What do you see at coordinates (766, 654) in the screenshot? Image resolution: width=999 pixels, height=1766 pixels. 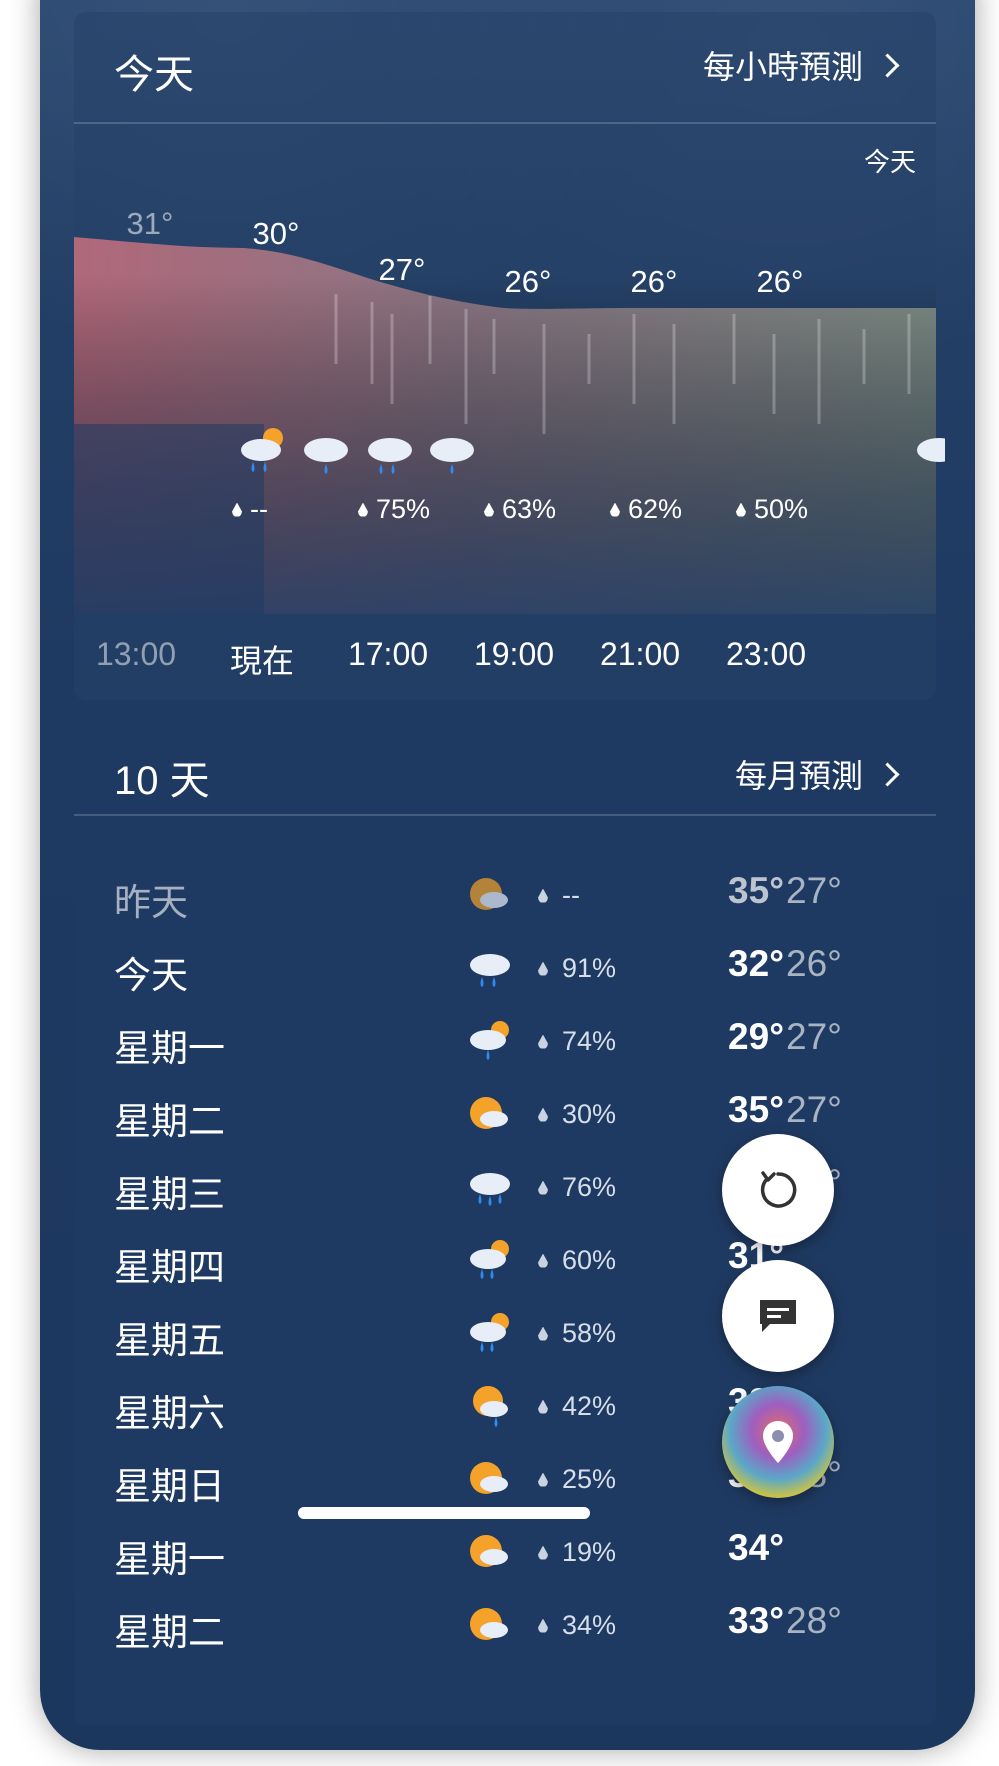 I see `hour-label: 23:00` at bounding box center [766, 654].